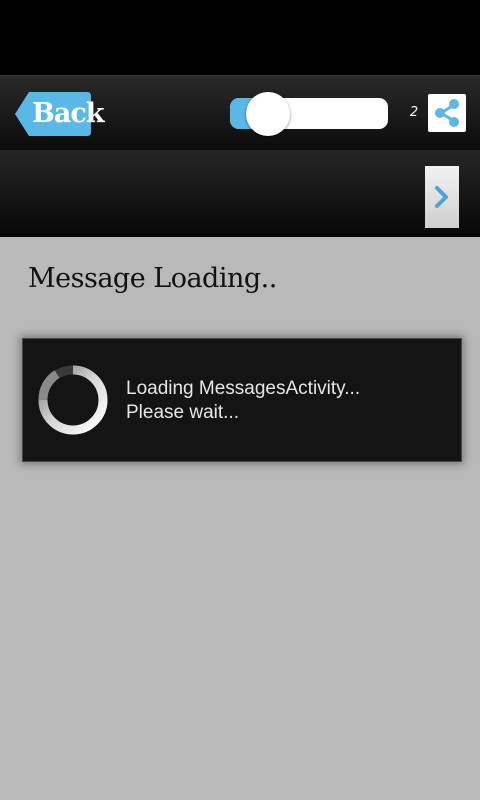 Image resolution: width=480 pixels, height=800 pixels. I want to click on secondary-bar, so click(240, 193).